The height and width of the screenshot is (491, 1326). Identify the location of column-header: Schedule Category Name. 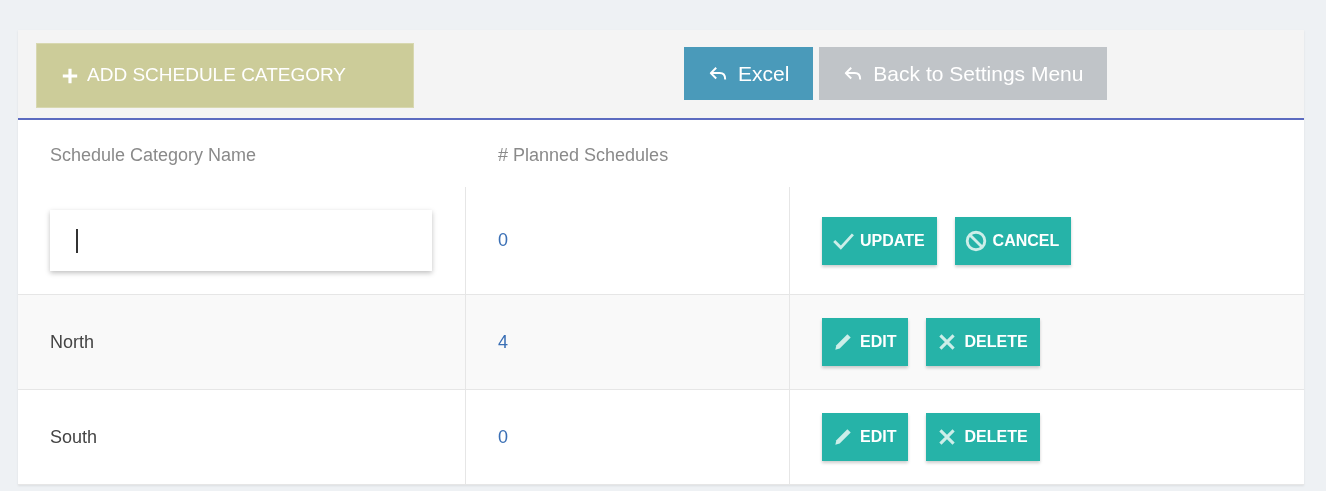
(153, 155).